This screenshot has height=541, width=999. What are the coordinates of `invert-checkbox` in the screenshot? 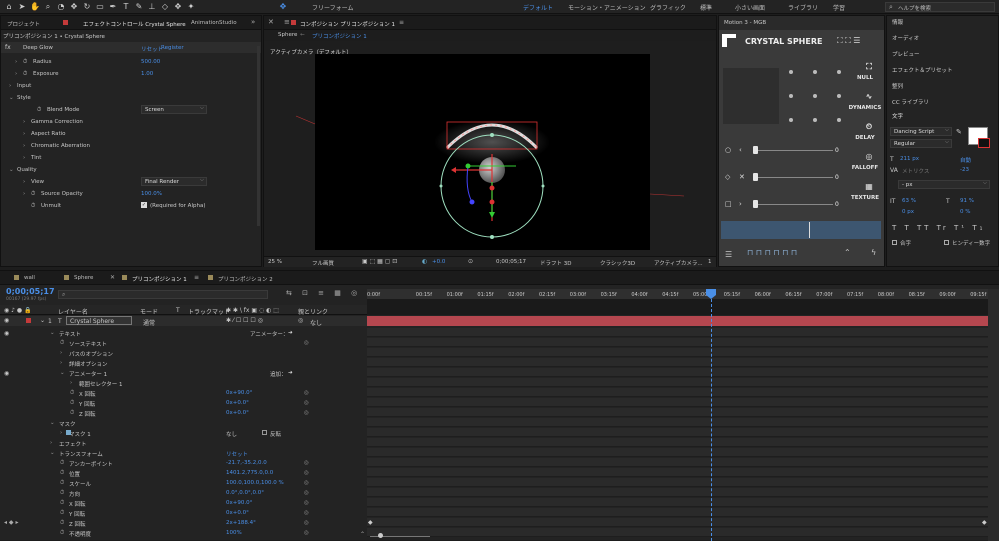 It's located at (264, 432).